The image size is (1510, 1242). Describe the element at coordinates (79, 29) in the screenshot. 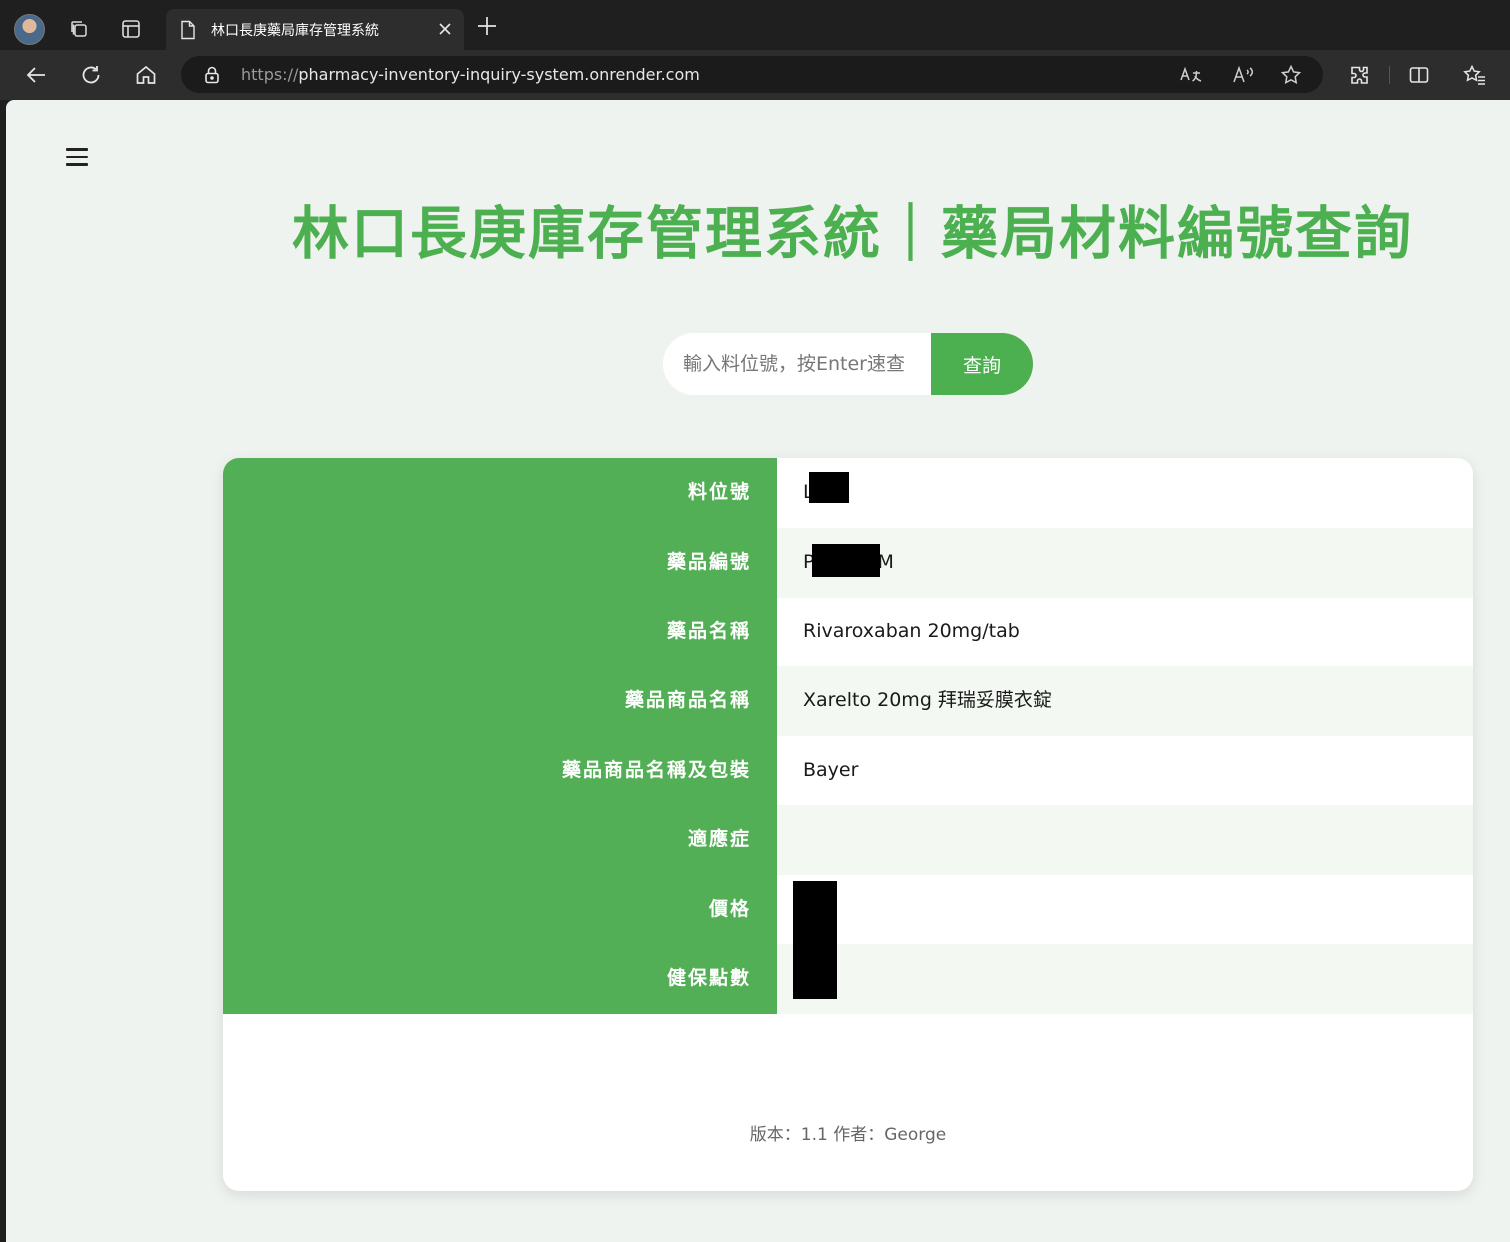

I see `workspaces-icon` at that location.